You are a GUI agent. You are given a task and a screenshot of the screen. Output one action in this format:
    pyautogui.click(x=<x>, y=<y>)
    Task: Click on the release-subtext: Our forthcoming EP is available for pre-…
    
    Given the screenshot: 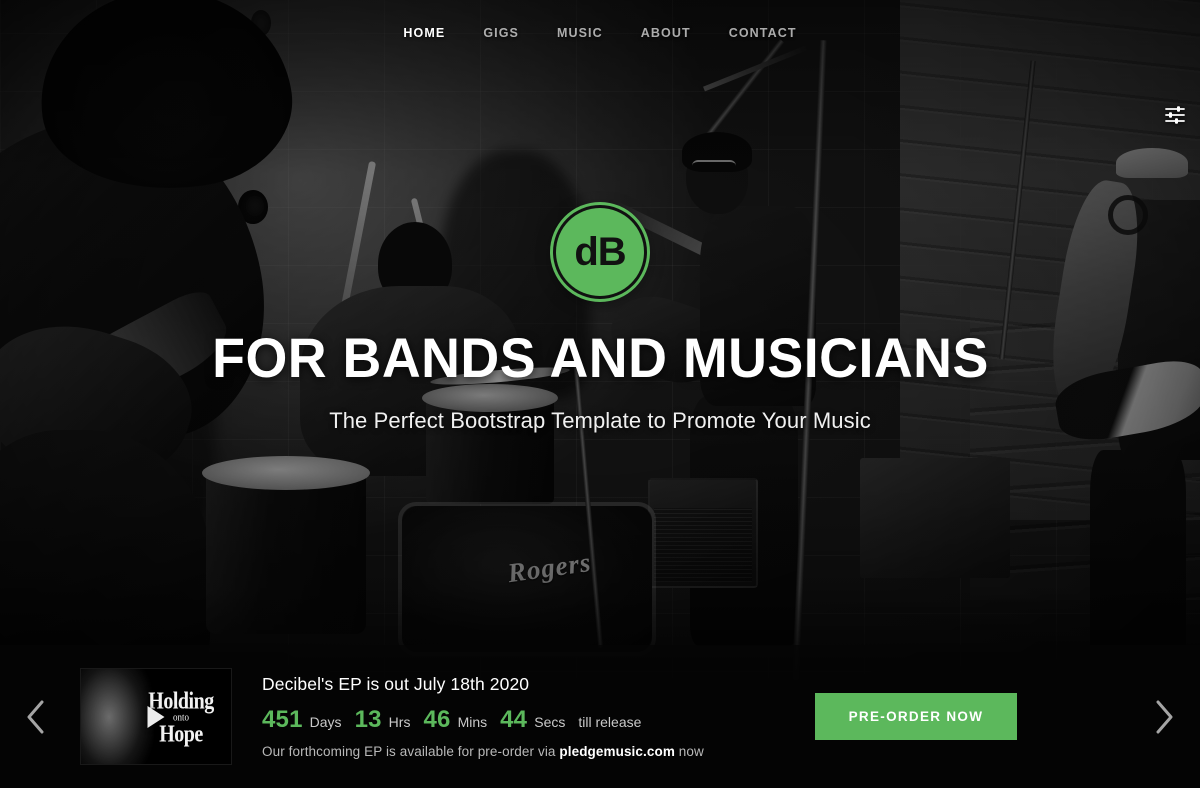 What is the action you would take?
    pyautogui.click(x=483, y=751)
    